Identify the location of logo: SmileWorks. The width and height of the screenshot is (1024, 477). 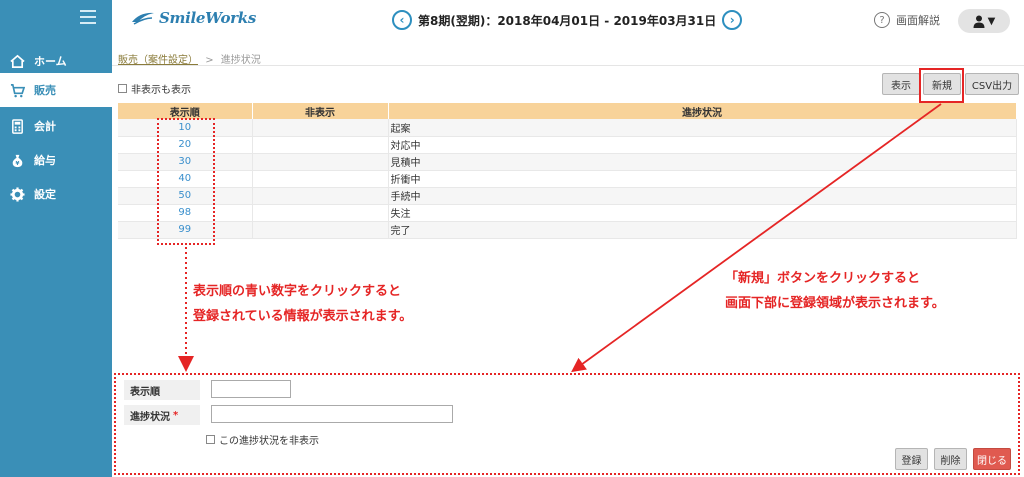
(193, 18).